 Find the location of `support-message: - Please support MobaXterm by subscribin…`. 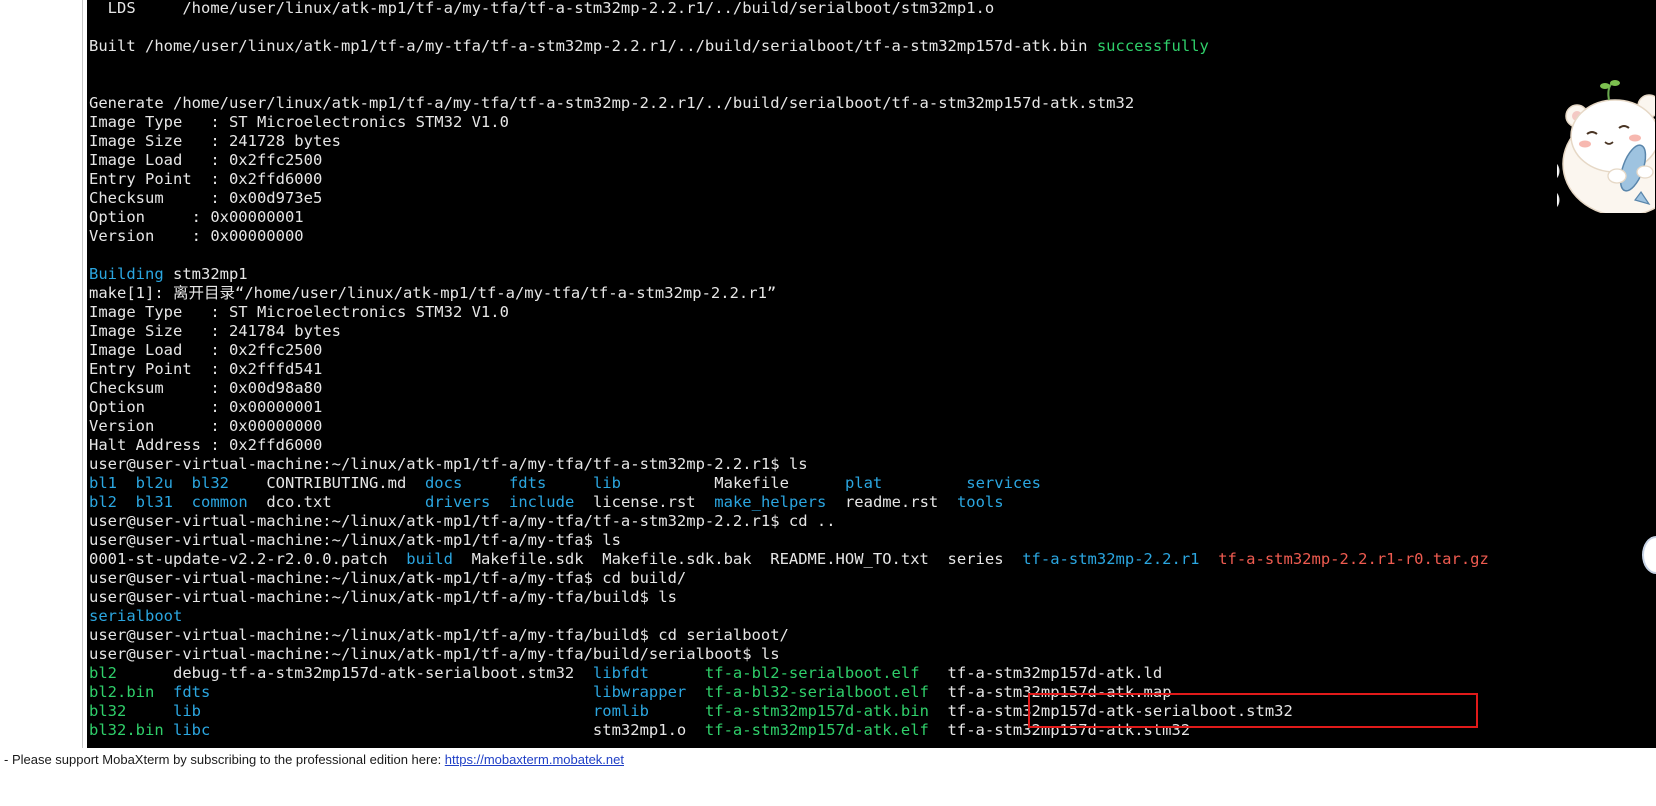

support-message: - Please support MobaXterm by subscribin… is located at coordinates (224, 759).